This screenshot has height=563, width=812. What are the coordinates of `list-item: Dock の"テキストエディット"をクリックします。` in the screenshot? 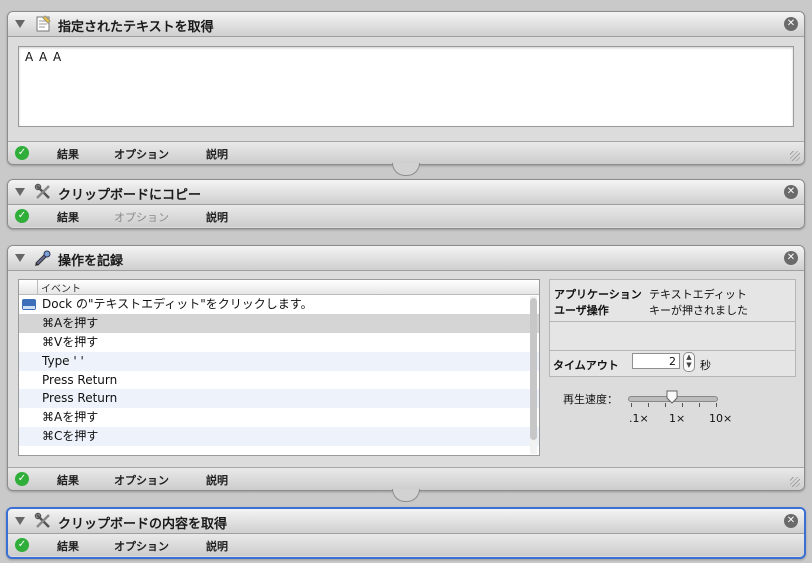 It's located at (279, 304).